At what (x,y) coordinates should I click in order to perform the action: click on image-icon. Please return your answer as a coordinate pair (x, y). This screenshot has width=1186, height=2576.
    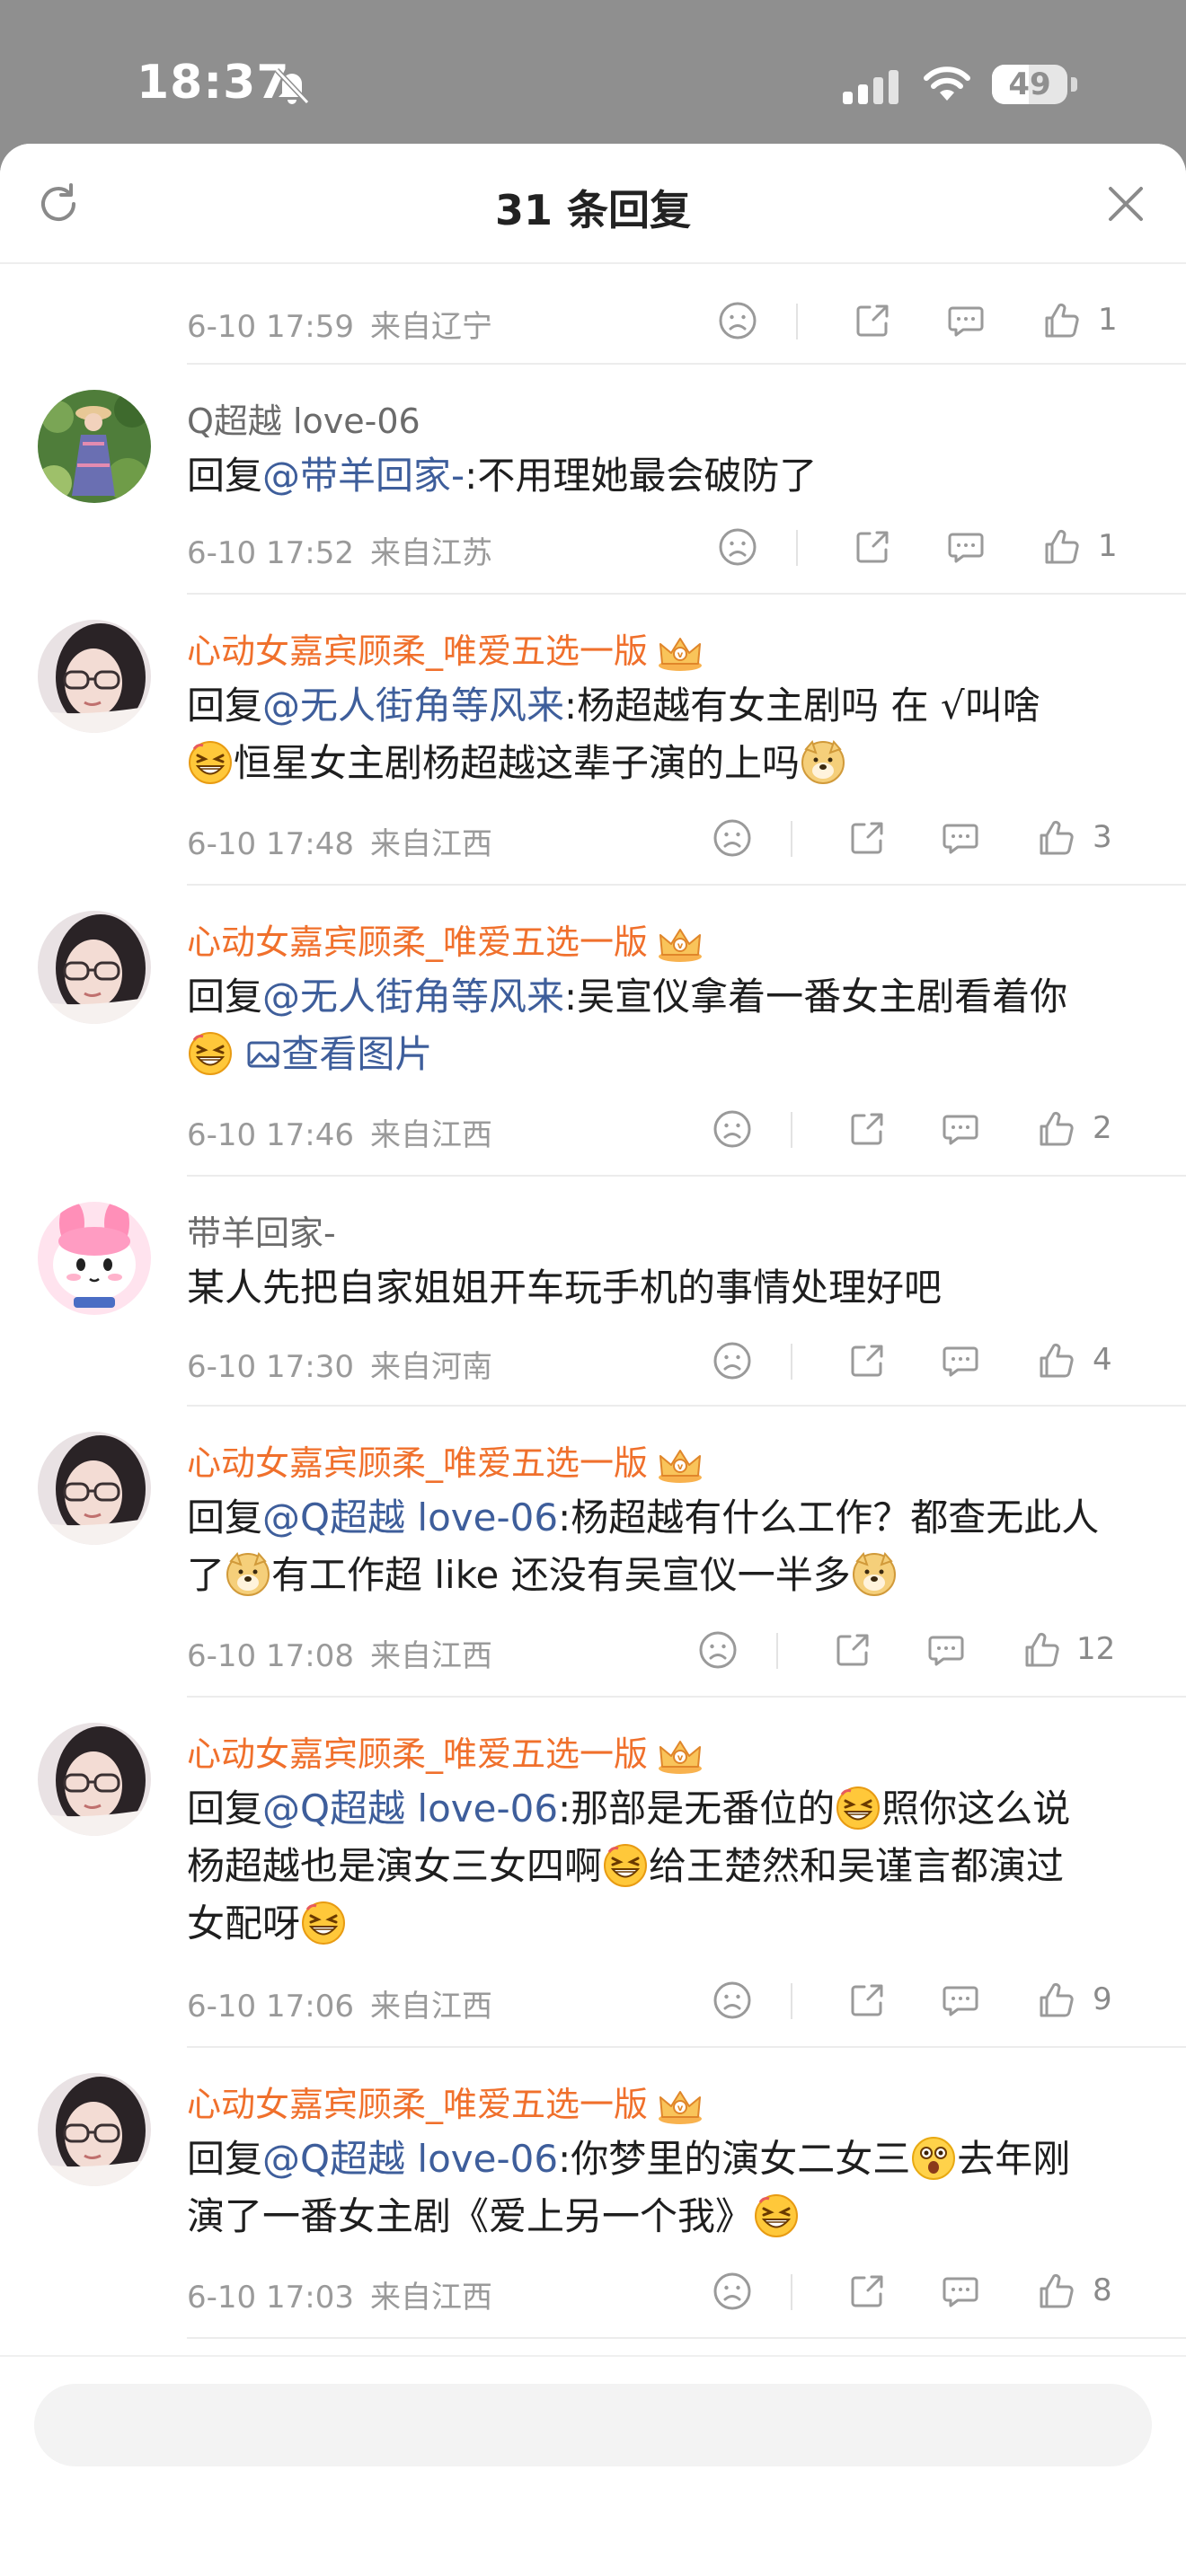
    Looking at the image, I should click on (263, 1054).